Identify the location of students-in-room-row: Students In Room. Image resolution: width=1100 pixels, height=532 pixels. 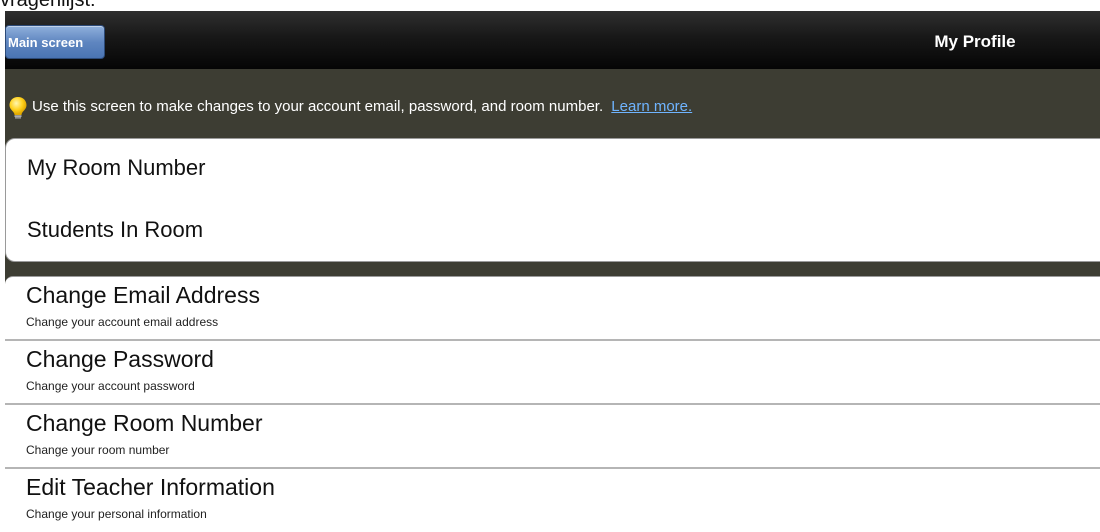
(553, 231).